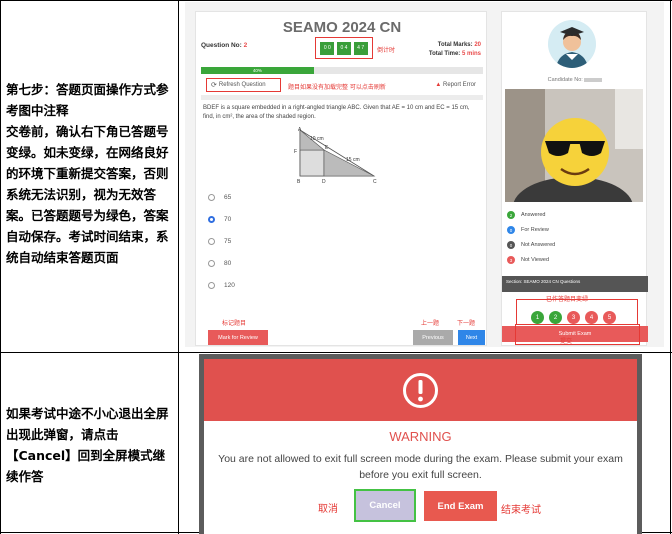 The height and width of the screenshot is (534, 672). Describe the element at coordinates (466, 323) in the screenshot. I see `next-annotation: 下一题` at that location.